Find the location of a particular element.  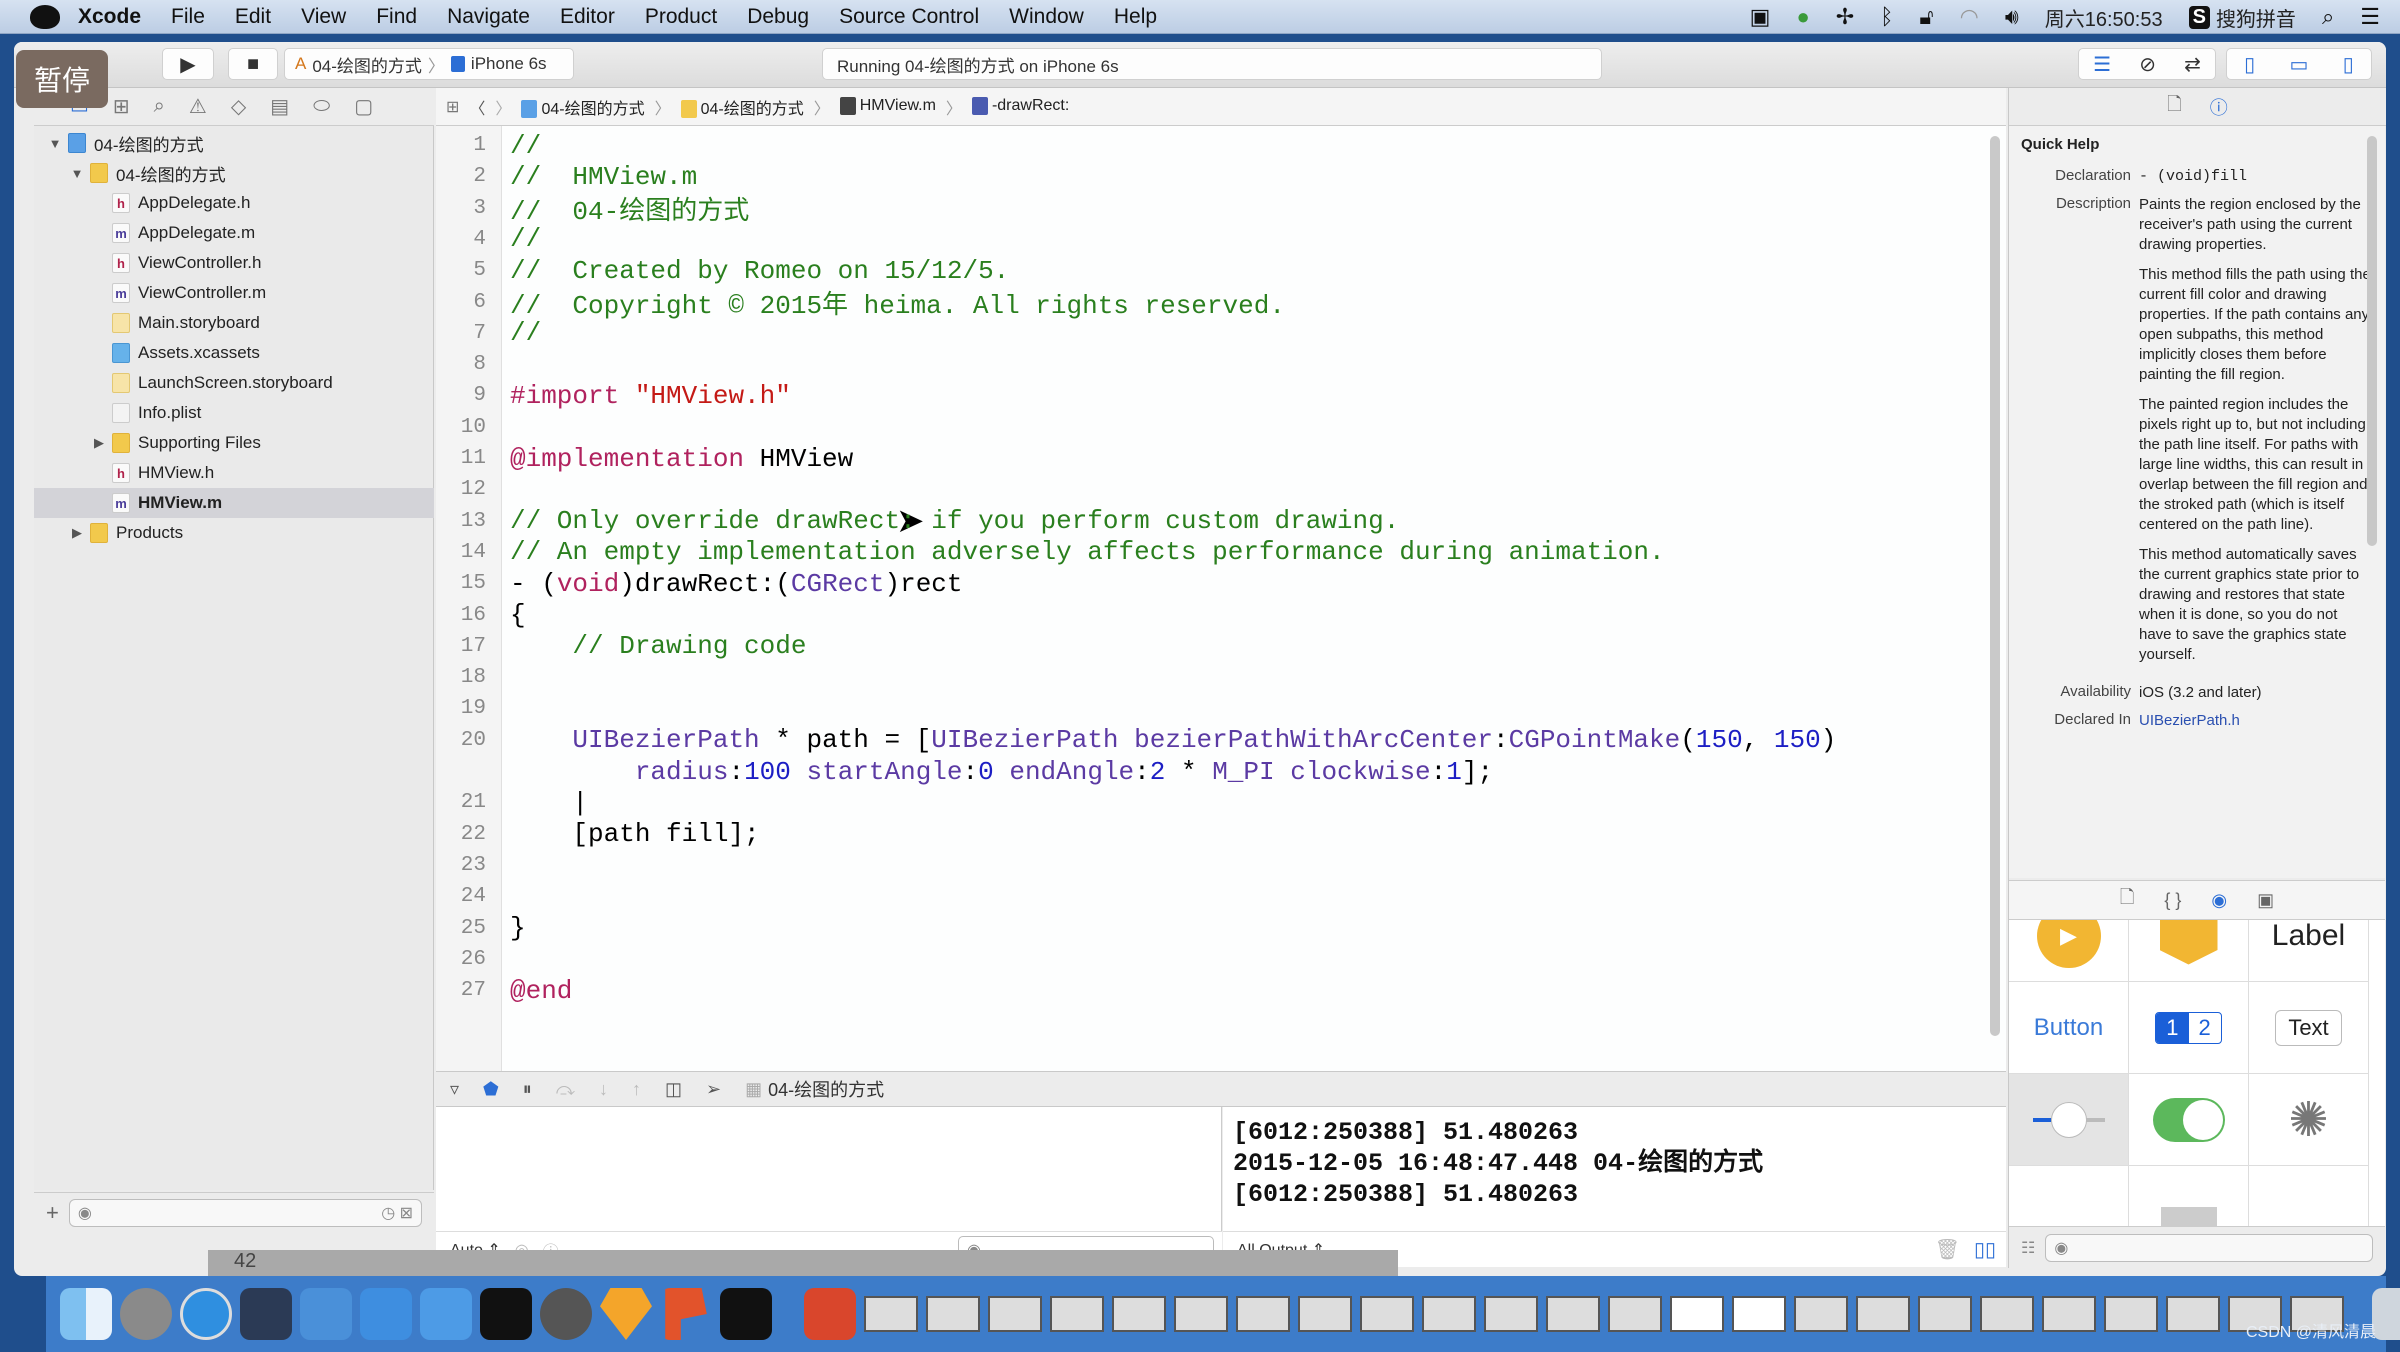

split-view-icon: ▯▯ is located at coordinates (1985, 1249).